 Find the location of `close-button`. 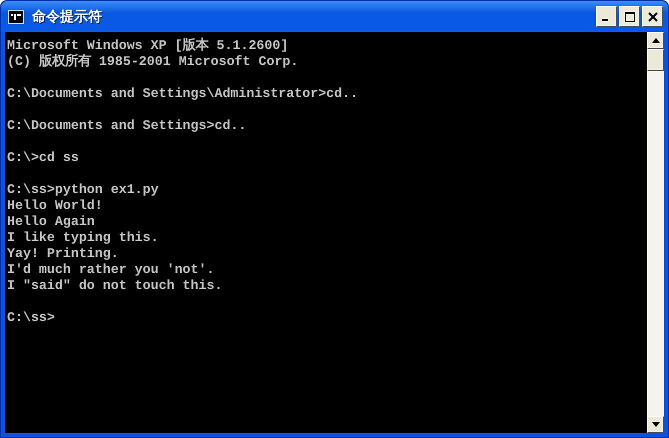

close-button is located at coordinates (652, 16).